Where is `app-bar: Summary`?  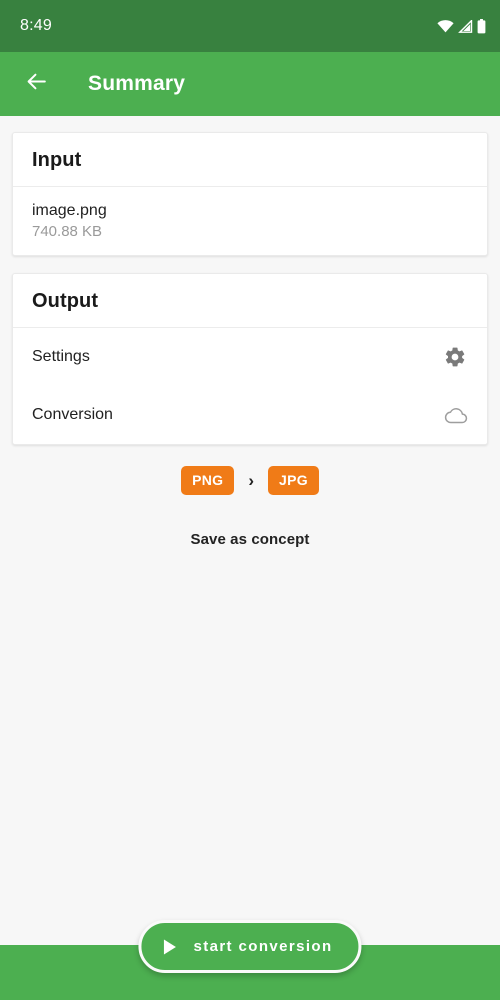
app-bar: Summary is located at coordinates (250, 84).